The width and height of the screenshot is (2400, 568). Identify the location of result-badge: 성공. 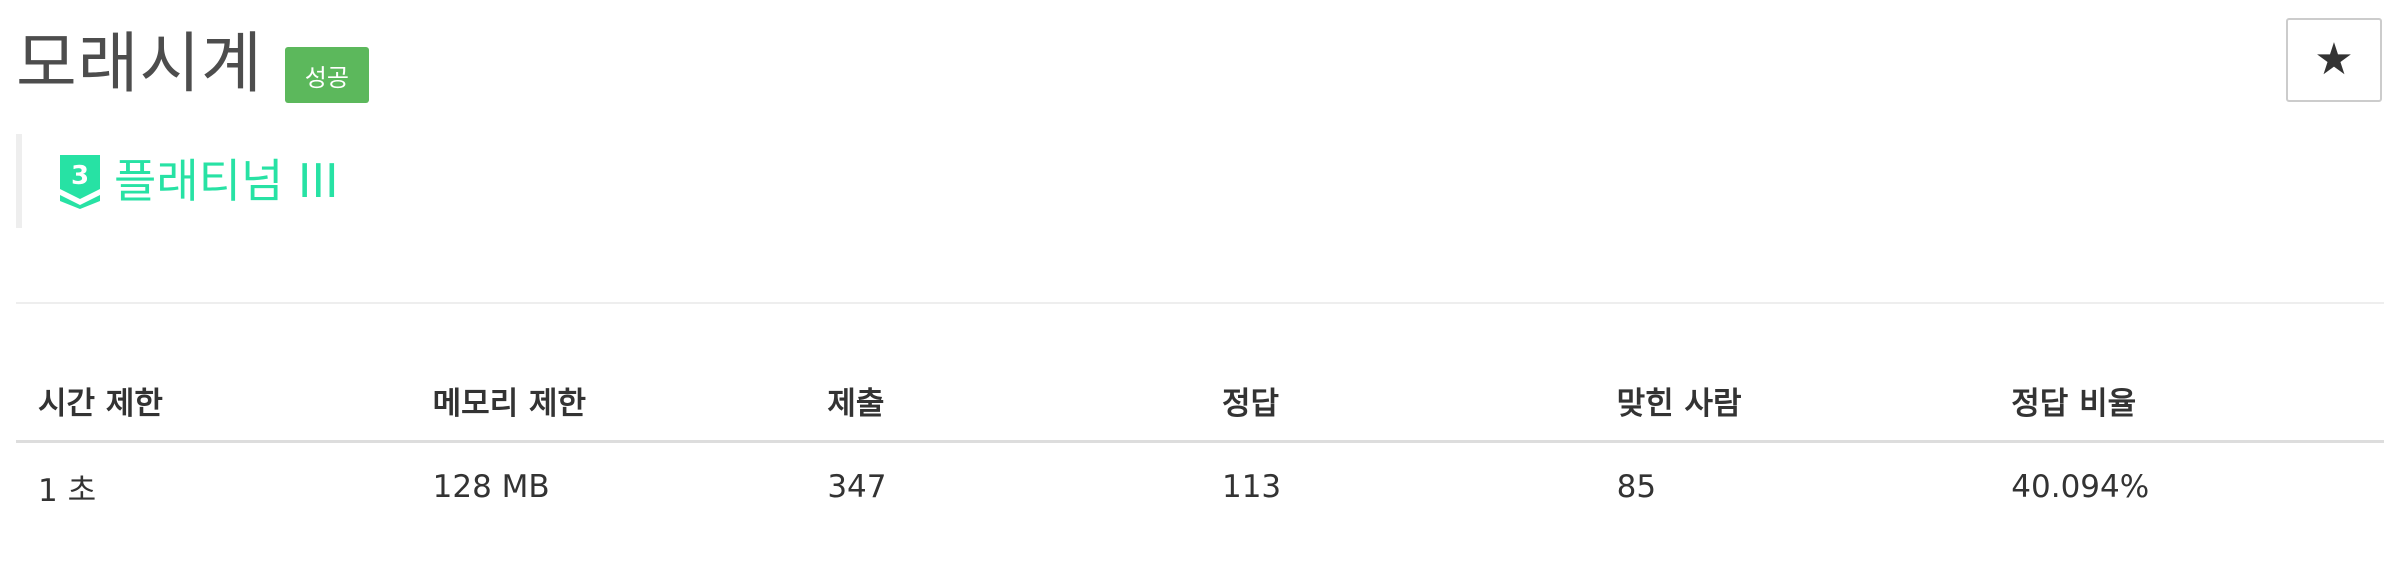
(326, 75).